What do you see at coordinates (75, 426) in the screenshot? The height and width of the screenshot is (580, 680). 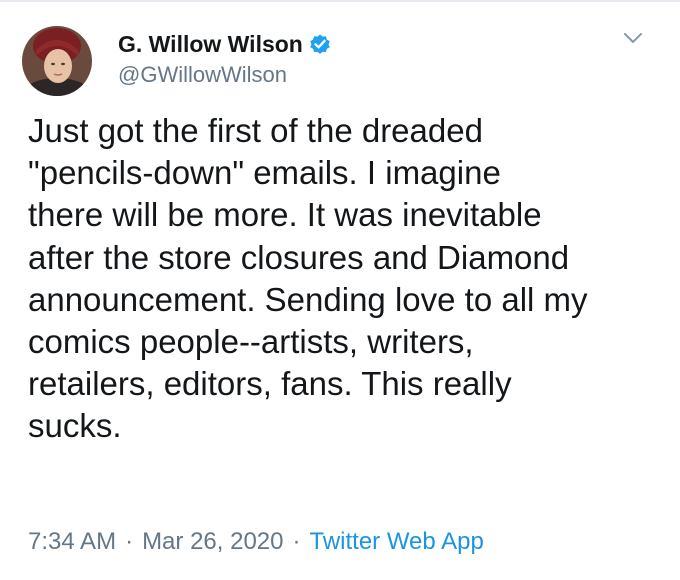 I see `tweet-text-line: sucks.` at bounding box center [75, 426].